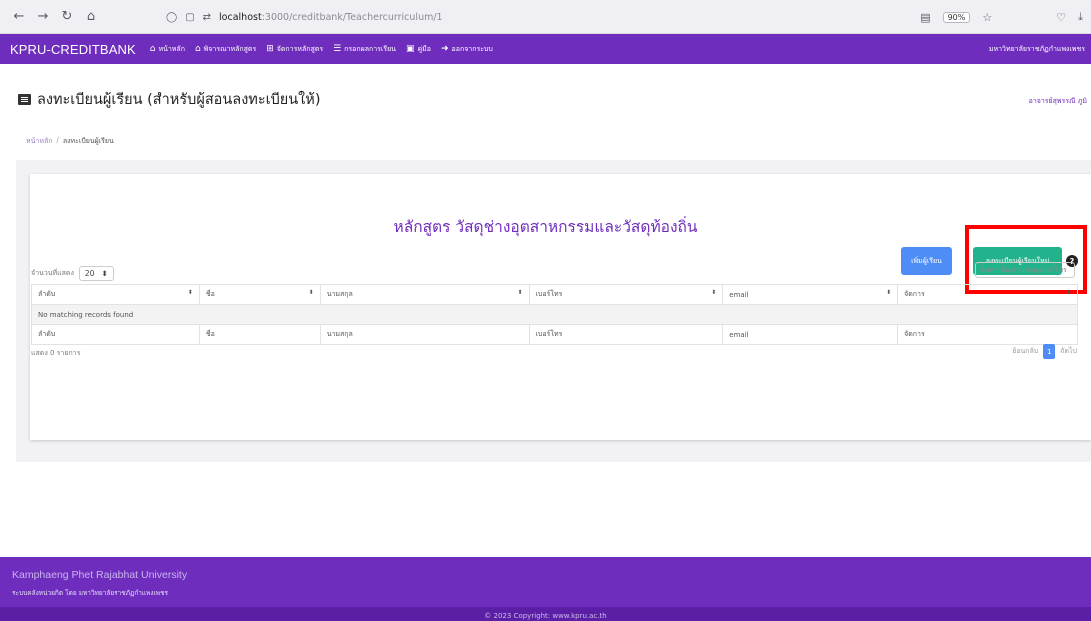 Image resolution: width=1091 pixels, height=621 pixels. Describe the element at coordinates (207, 17) in the screenshot. I see `connection-icon: ⇄` at that location.